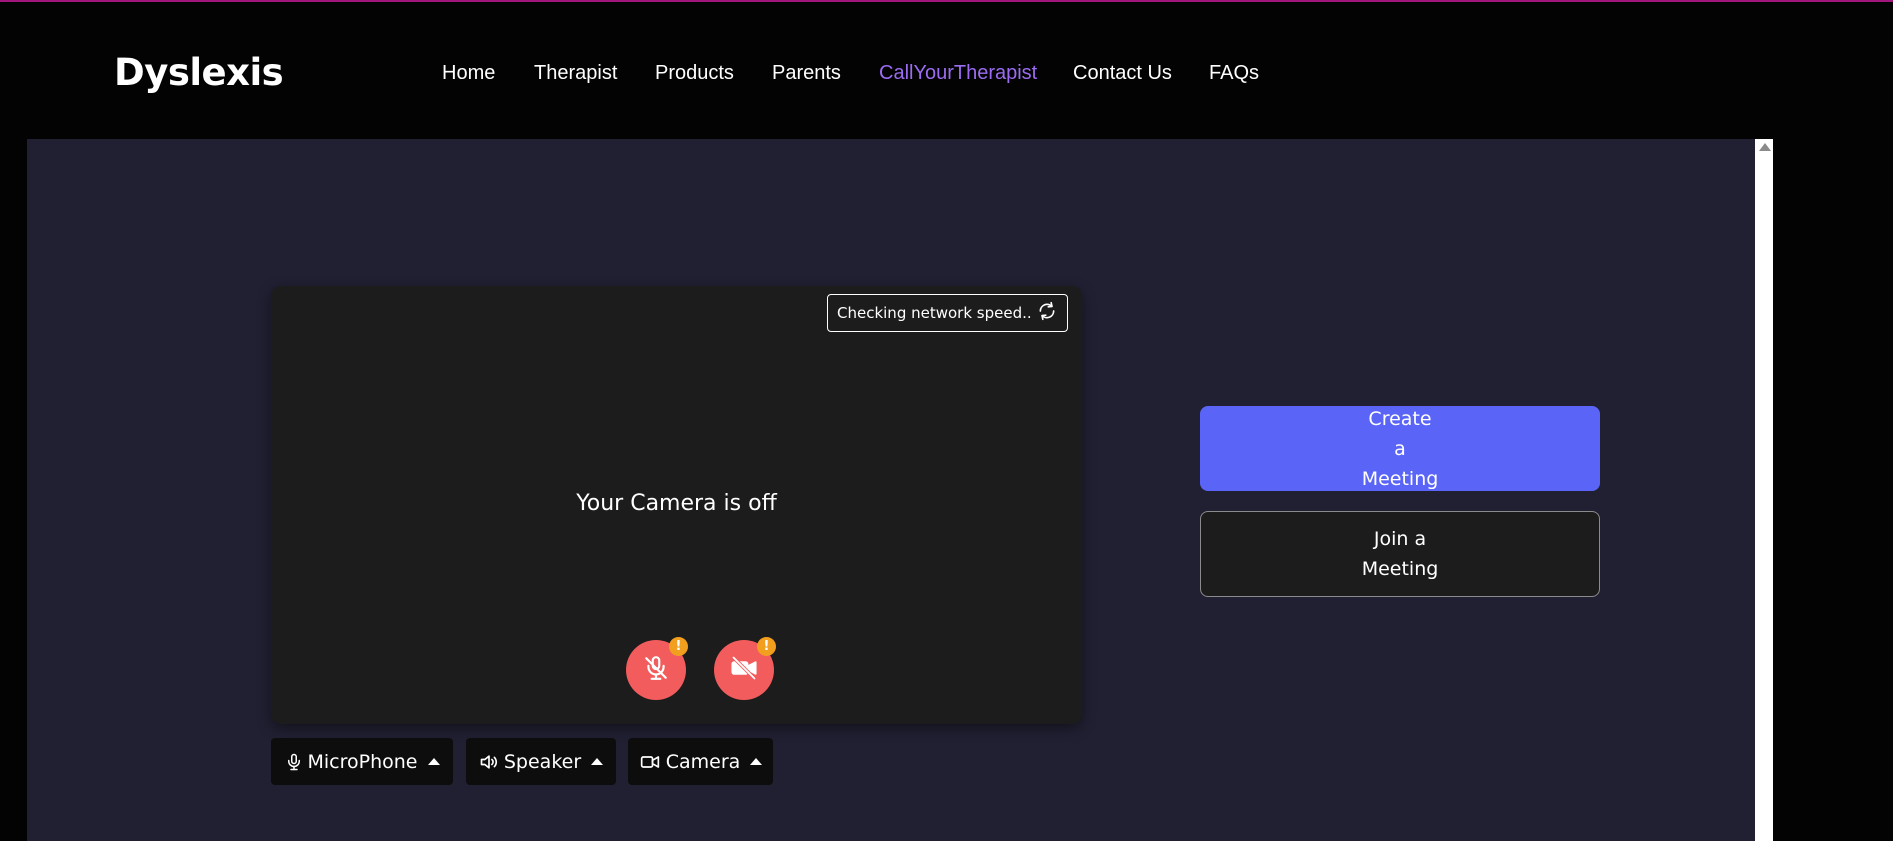  I want to click on mic-off-icon, so click(656, 670).